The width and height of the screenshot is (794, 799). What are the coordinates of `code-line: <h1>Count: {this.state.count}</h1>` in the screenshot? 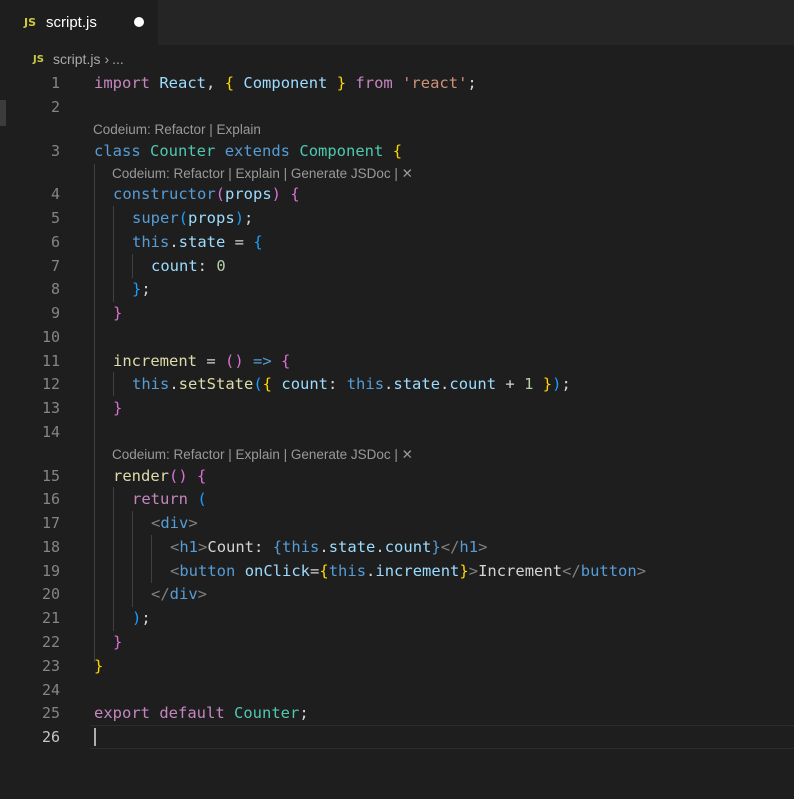 It's located at (328, 547).